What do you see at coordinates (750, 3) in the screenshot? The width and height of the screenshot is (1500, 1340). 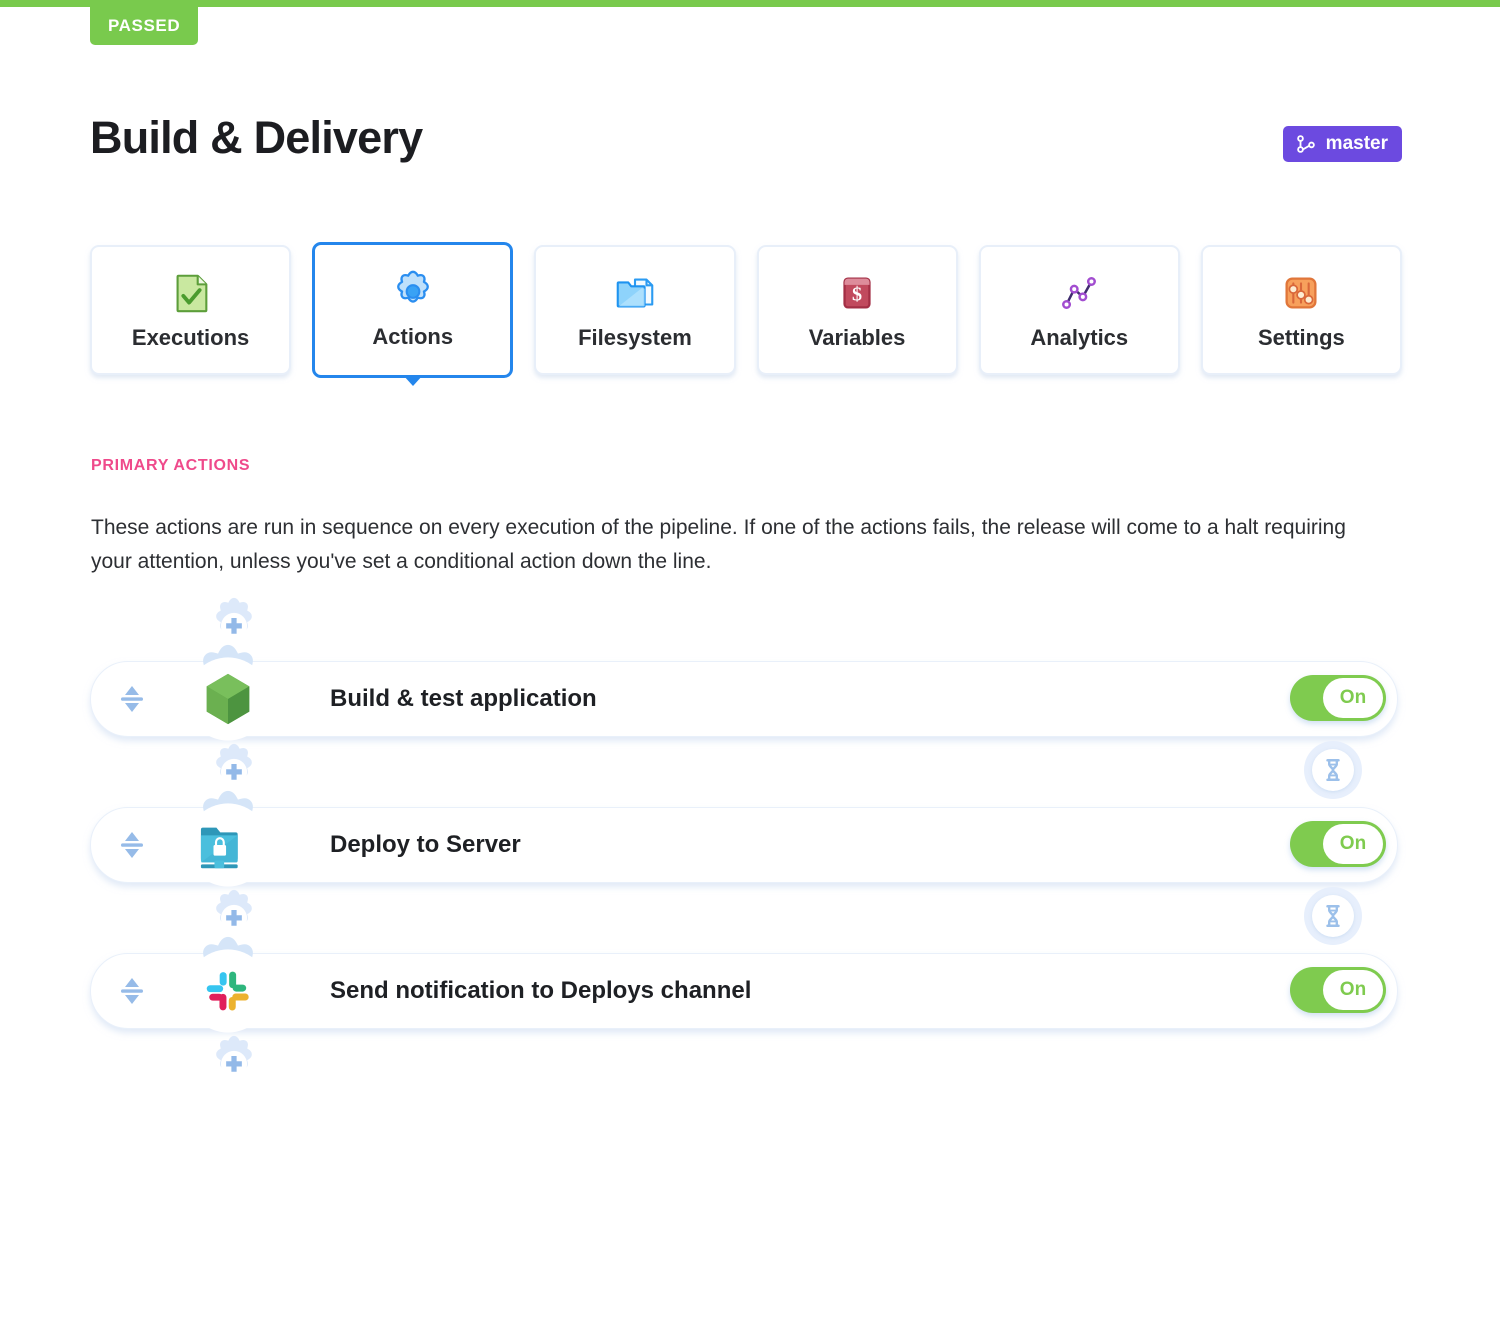 I see `status-bar` at bounding box center [750, 3].